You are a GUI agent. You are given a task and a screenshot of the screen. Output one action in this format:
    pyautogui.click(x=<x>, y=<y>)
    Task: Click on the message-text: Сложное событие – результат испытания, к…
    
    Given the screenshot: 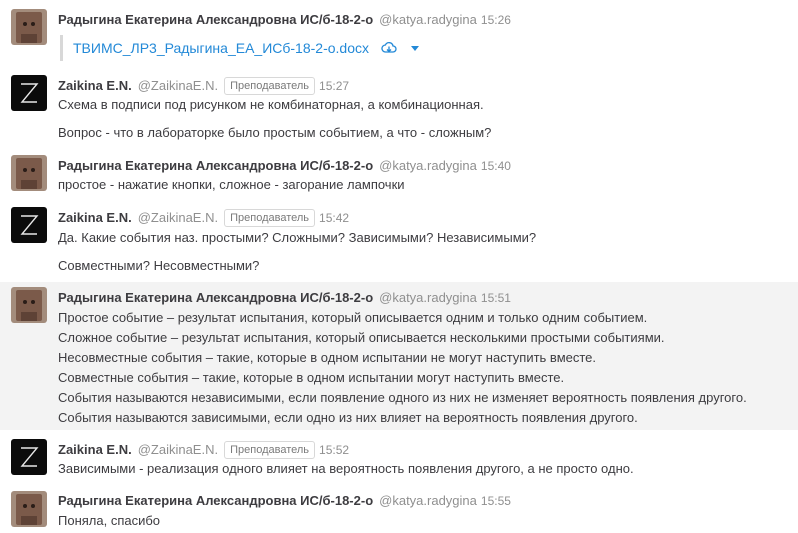 What is the action you would take?
    pyautogui.click(x=361, y=337)
    